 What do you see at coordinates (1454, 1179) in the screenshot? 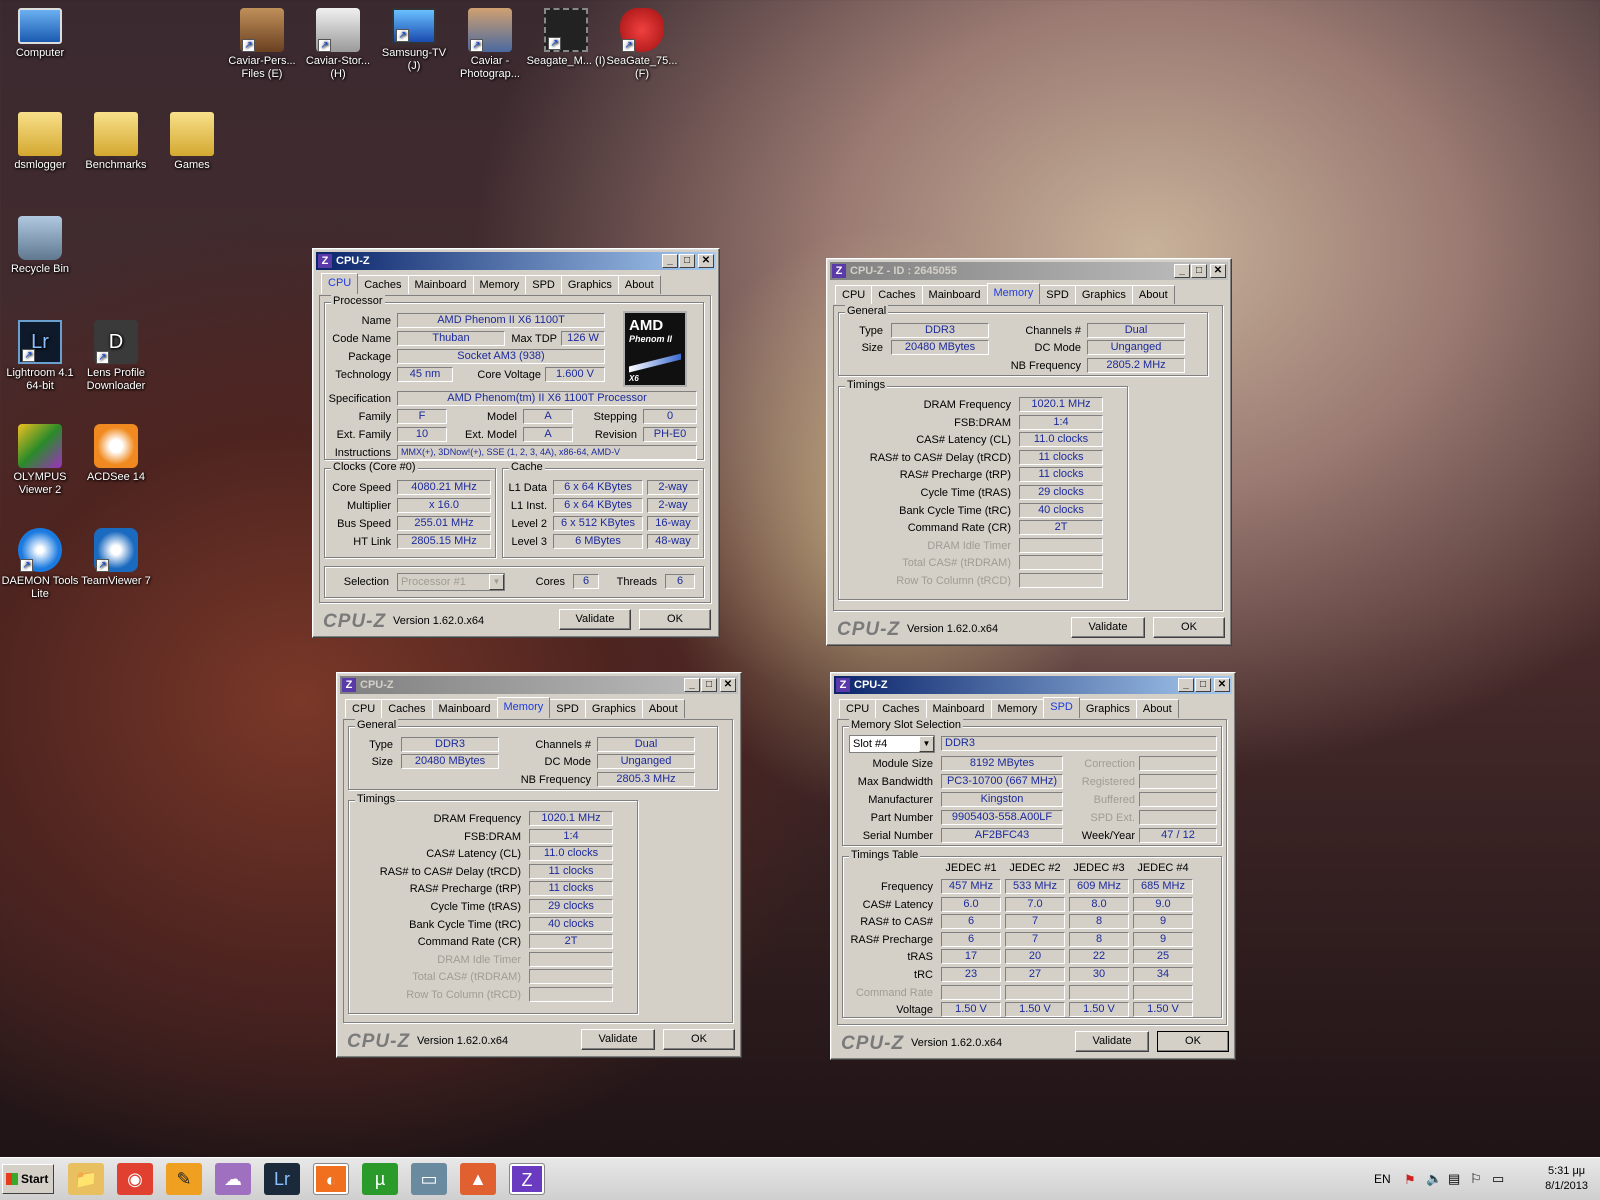
I see `network-icon: ▤` at bounding box center [1454, 1179].